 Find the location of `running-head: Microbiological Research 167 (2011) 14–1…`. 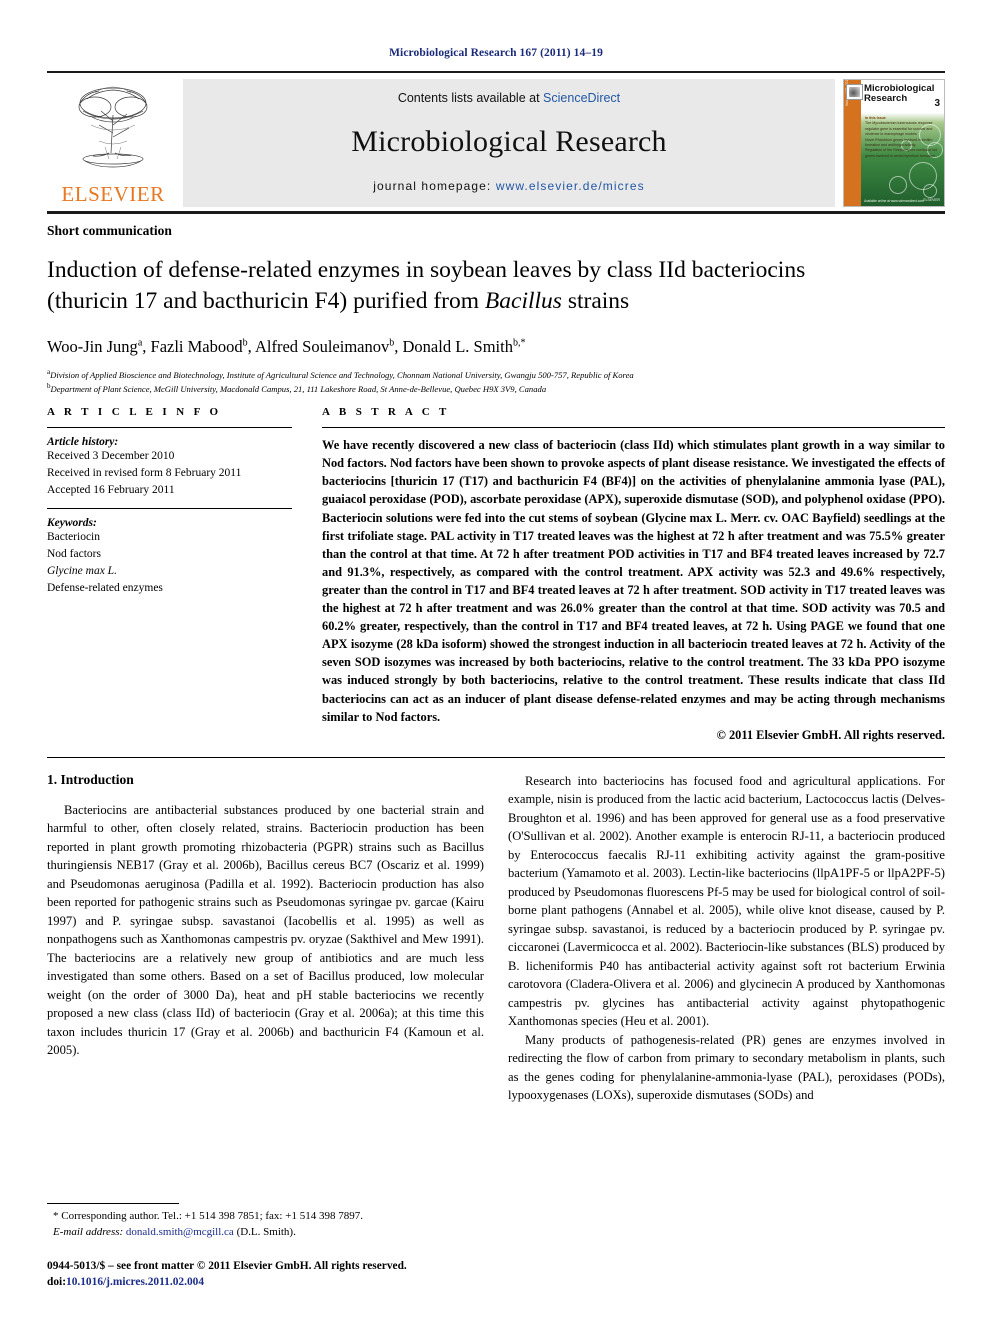

running-head: Microbiological Research 167 (2011) 14–1… is located at coordinates (496, 53).